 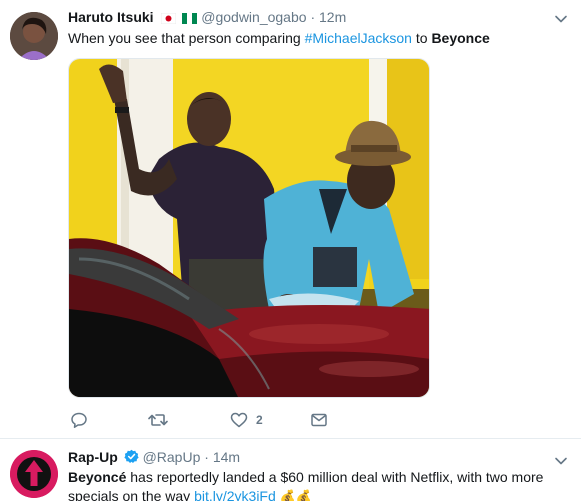 I want to click on rapup-logo-icon, so click(x=34, y=474).